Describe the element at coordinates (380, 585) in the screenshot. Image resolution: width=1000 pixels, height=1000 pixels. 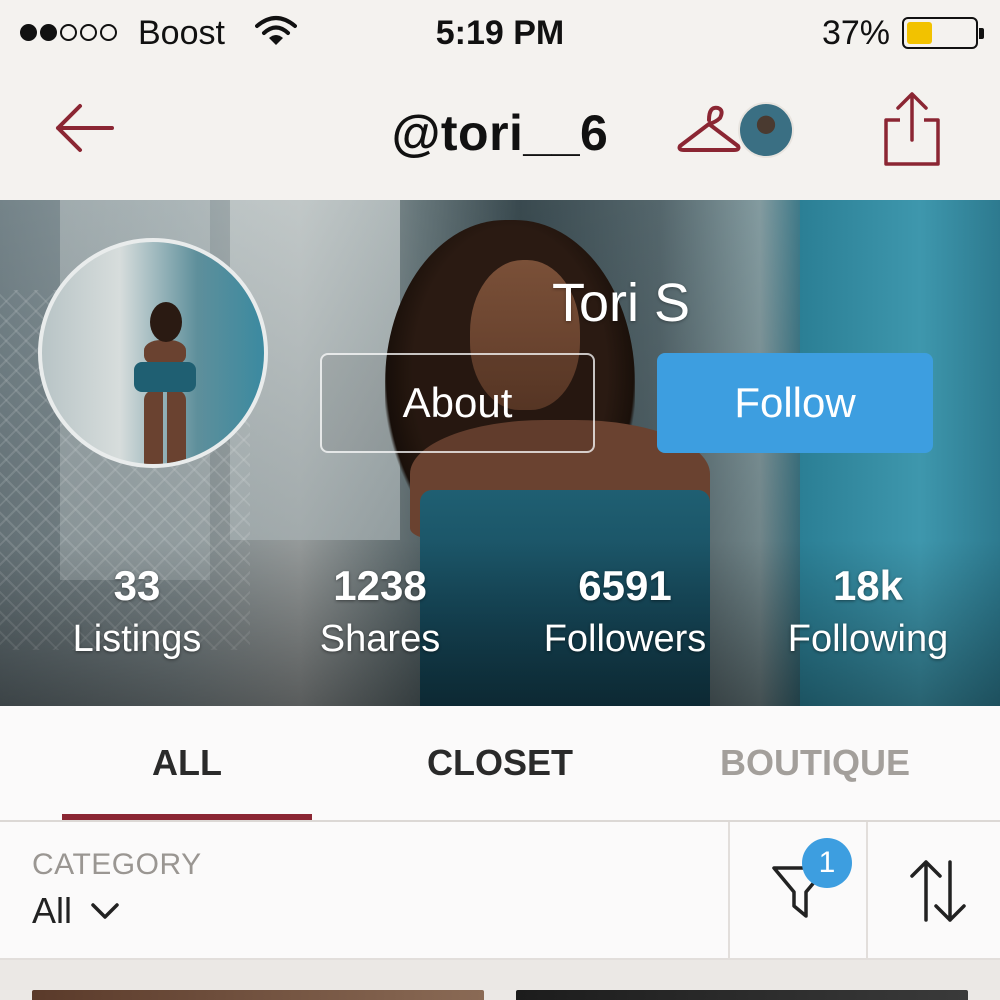
I see `stat-value: 1238` at that location.